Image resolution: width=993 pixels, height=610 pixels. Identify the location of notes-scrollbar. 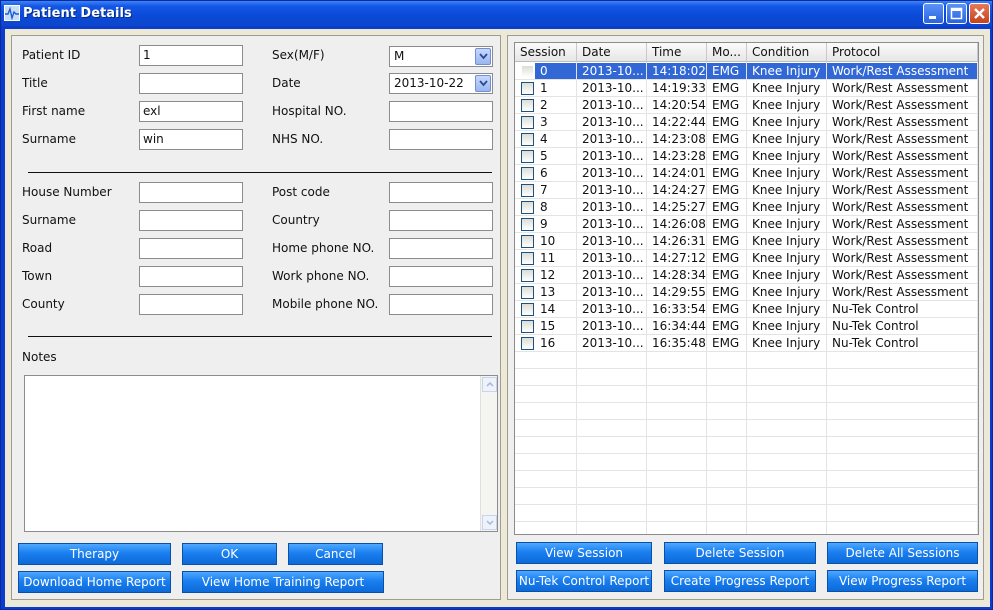
(488, 453).